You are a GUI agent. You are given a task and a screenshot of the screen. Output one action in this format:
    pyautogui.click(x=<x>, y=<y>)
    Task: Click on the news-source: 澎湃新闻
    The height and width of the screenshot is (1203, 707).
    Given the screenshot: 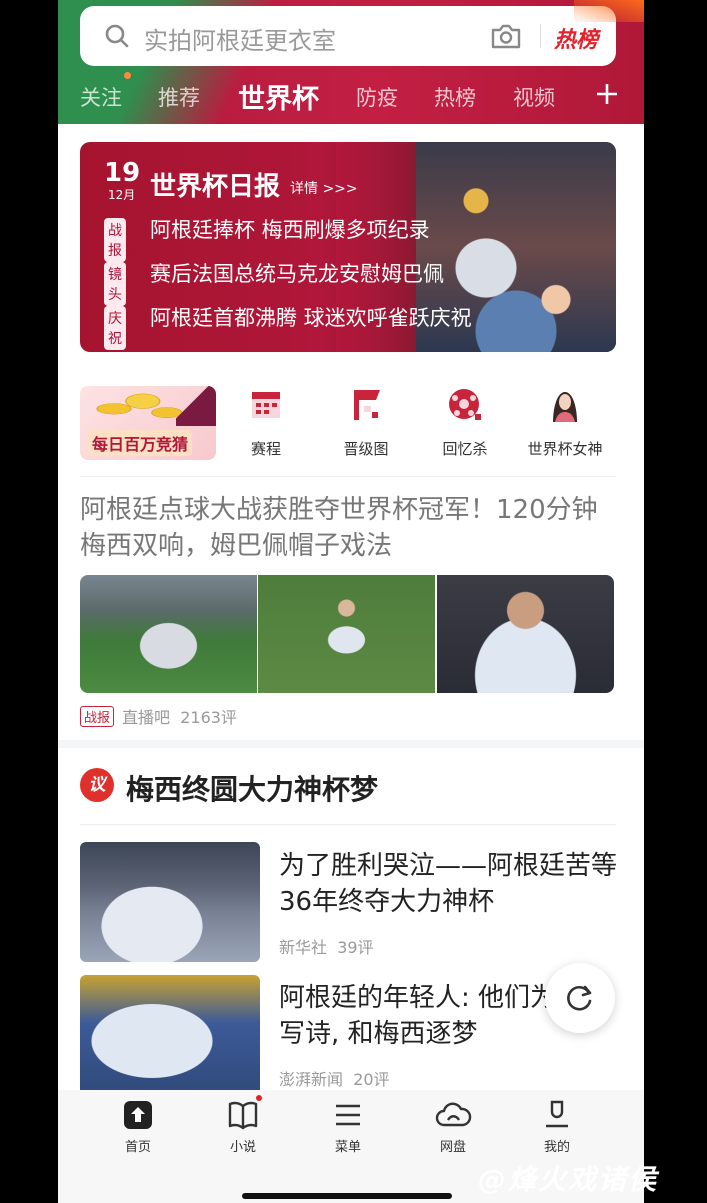 What is the action you would take?
    pyautogui.click(x=311, y=1079)
    